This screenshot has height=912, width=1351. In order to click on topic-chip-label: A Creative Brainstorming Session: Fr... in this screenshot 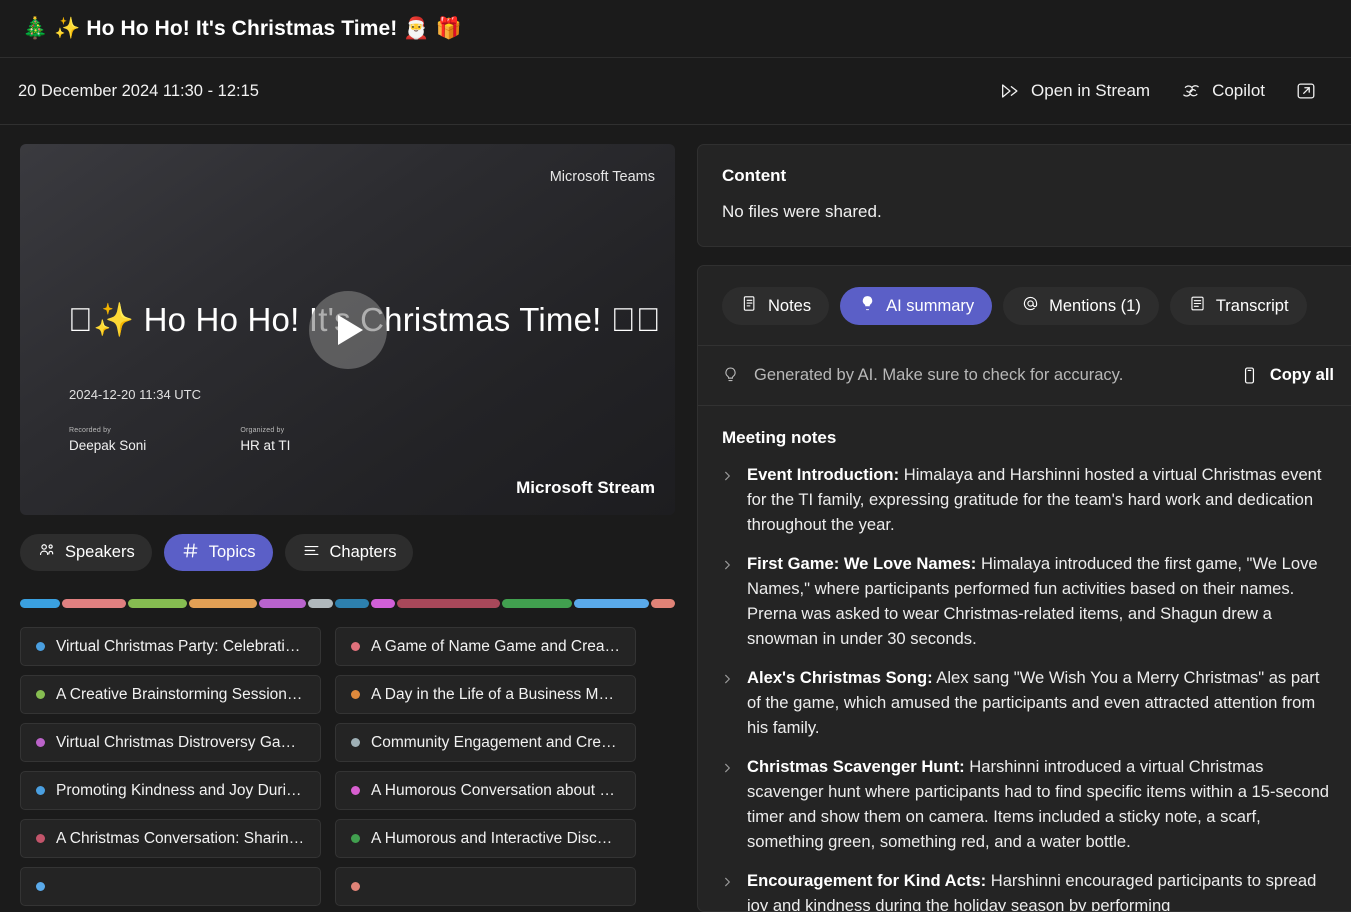, I will do `click(180, 694)`.